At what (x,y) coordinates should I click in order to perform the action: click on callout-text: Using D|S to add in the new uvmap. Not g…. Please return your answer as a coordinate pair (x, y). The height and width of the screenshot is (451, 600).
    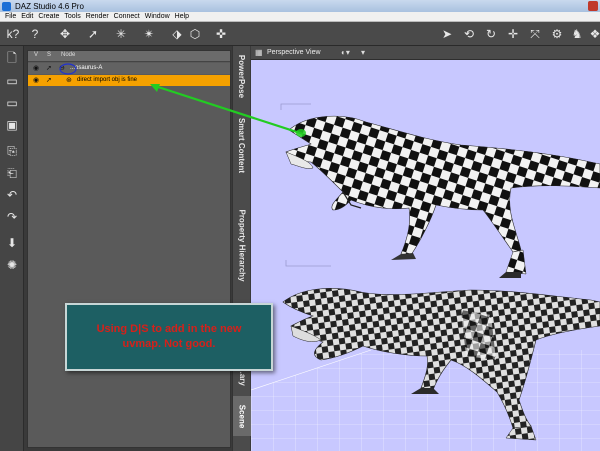
    Looking at the image, I should click on (169, 336).